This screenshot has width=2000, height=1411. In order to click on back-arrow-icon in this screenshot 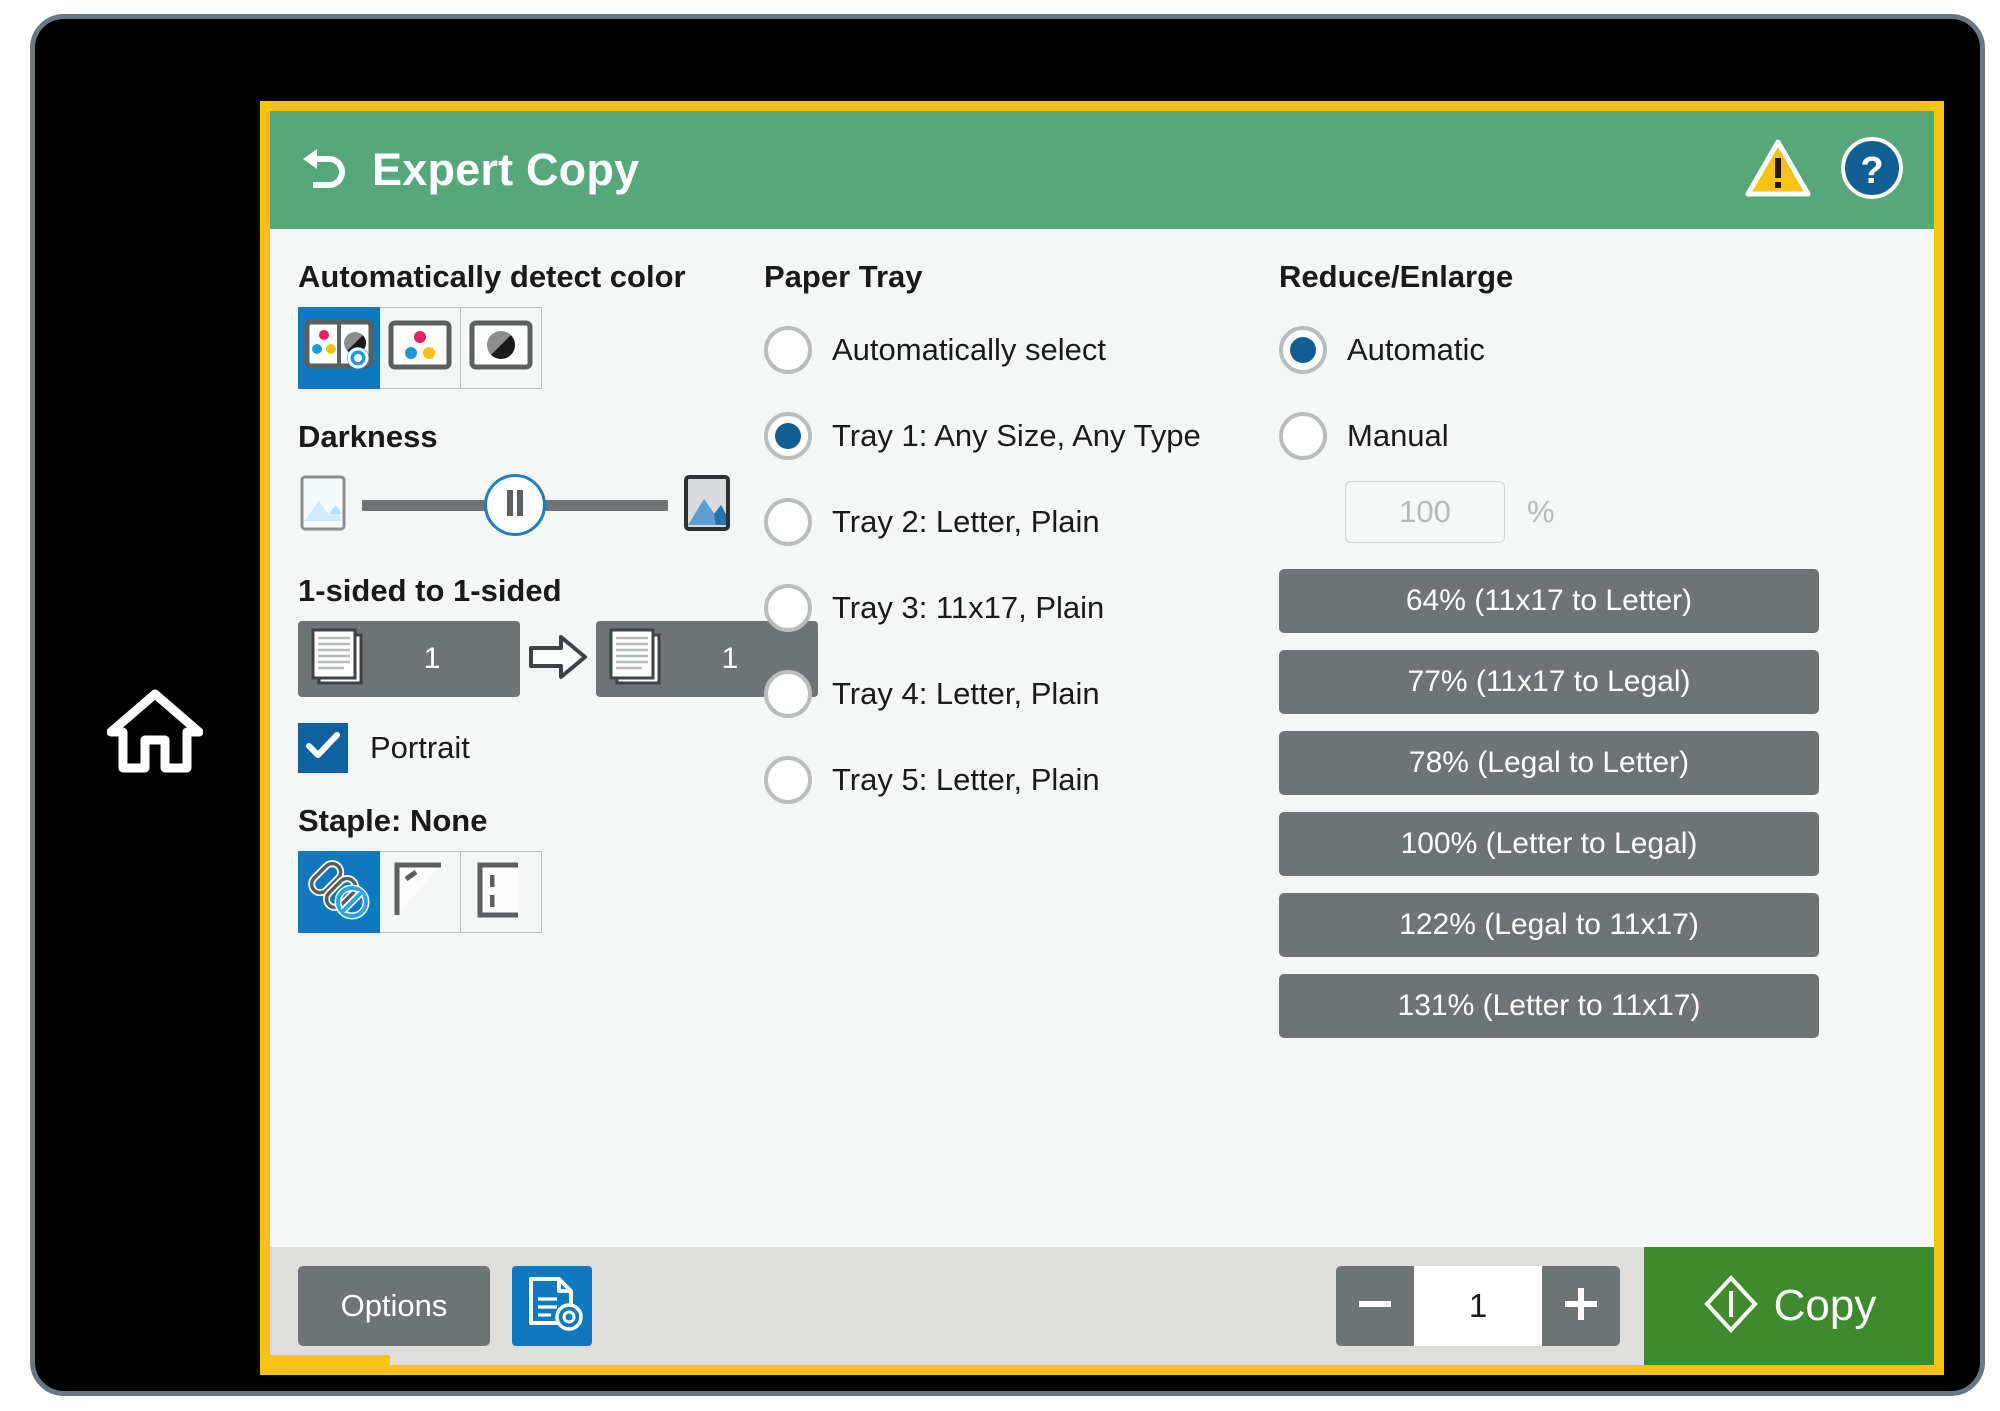, I will do `click(323, 170)`.